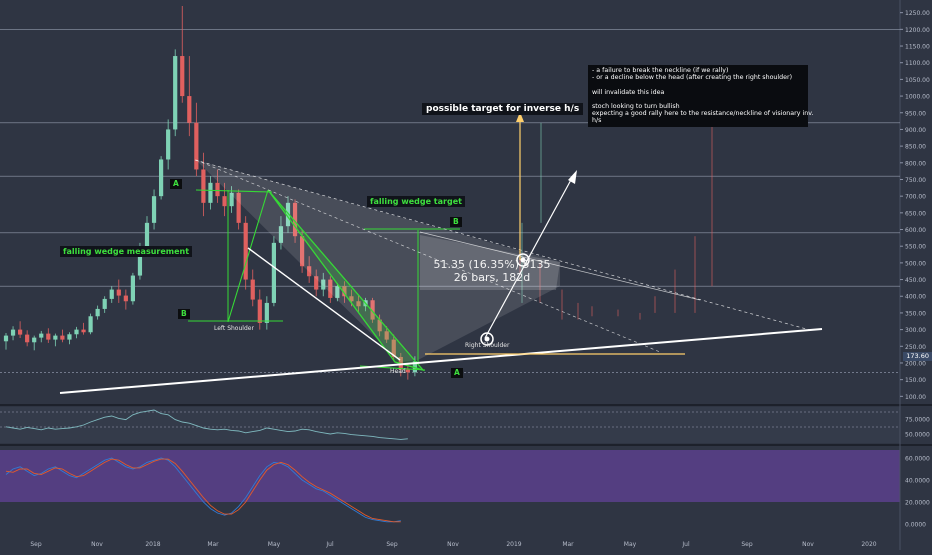 This screenshot has width=932, height=555. Describe the element at coordinates (915, 113) in the screenshot. I see `y-tick-label: 950.00` at that location.